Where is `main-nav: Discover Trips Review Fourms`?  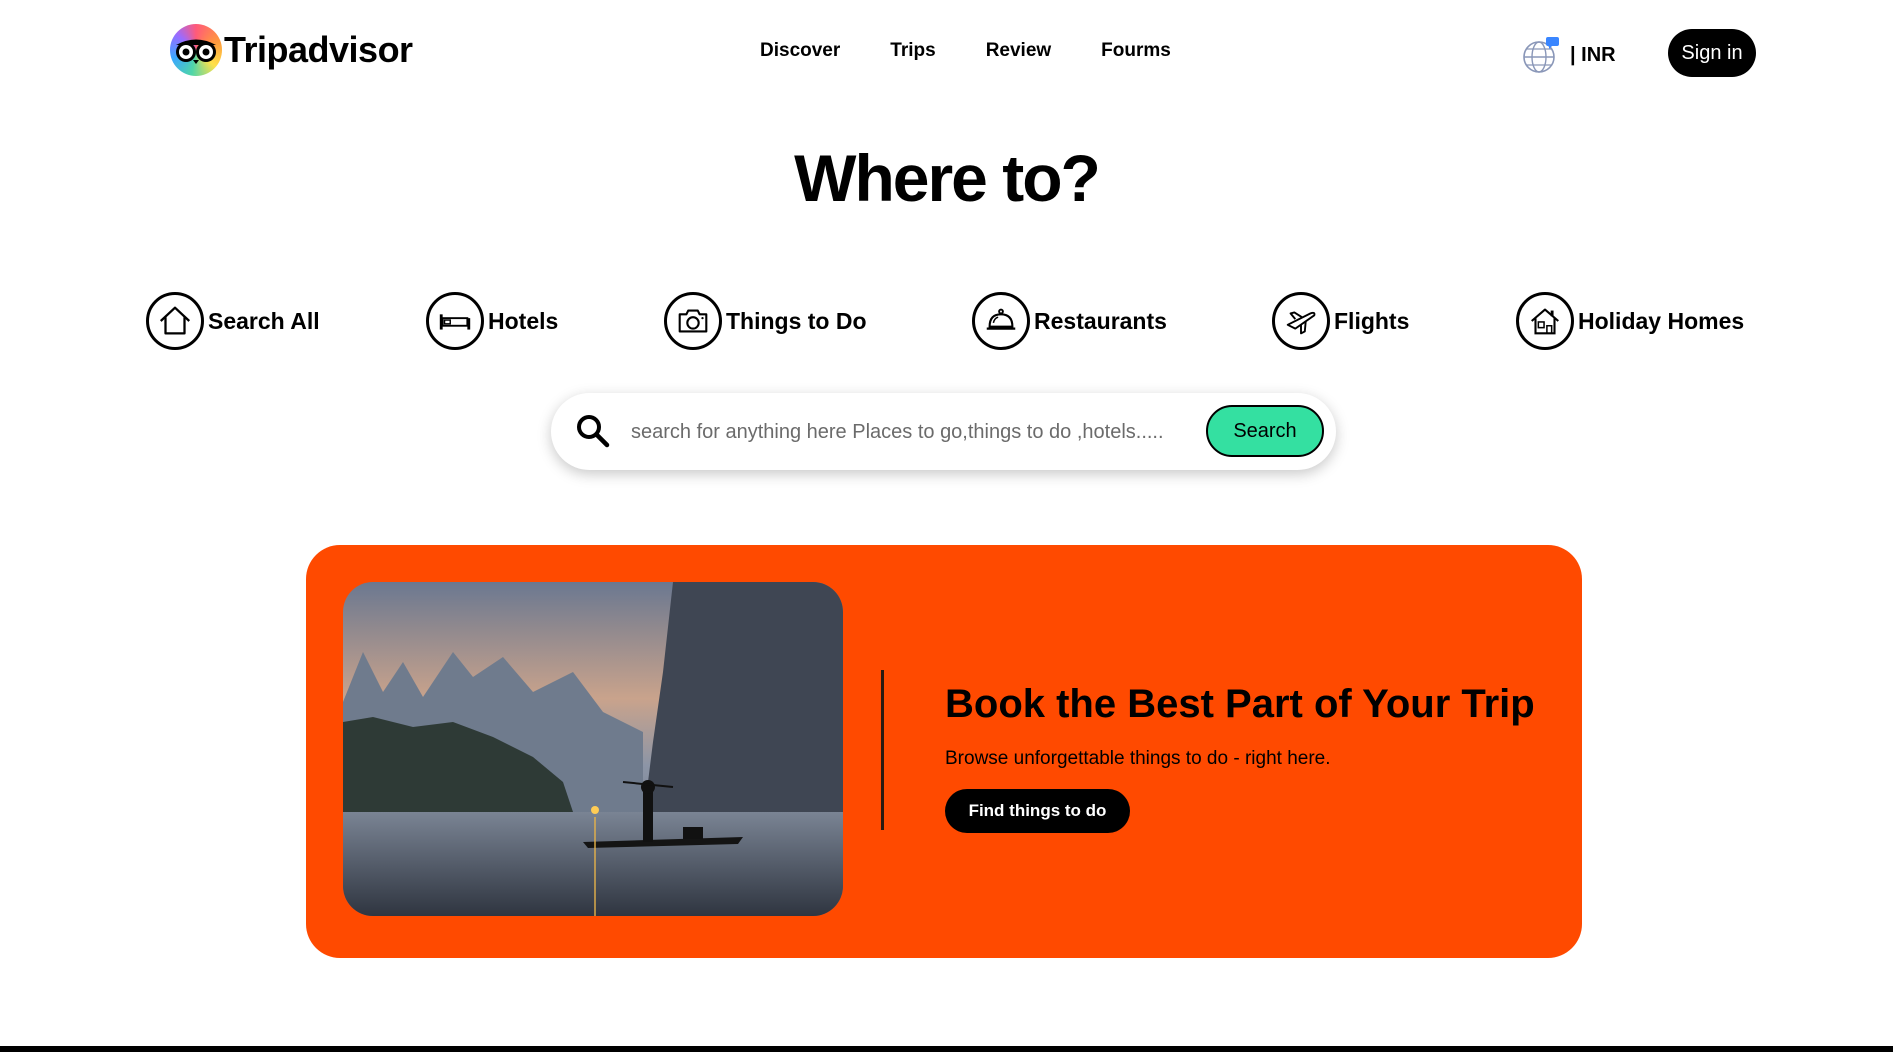
main-nav: Discover Trips Review Fourms is located at coordinates (965, 51).